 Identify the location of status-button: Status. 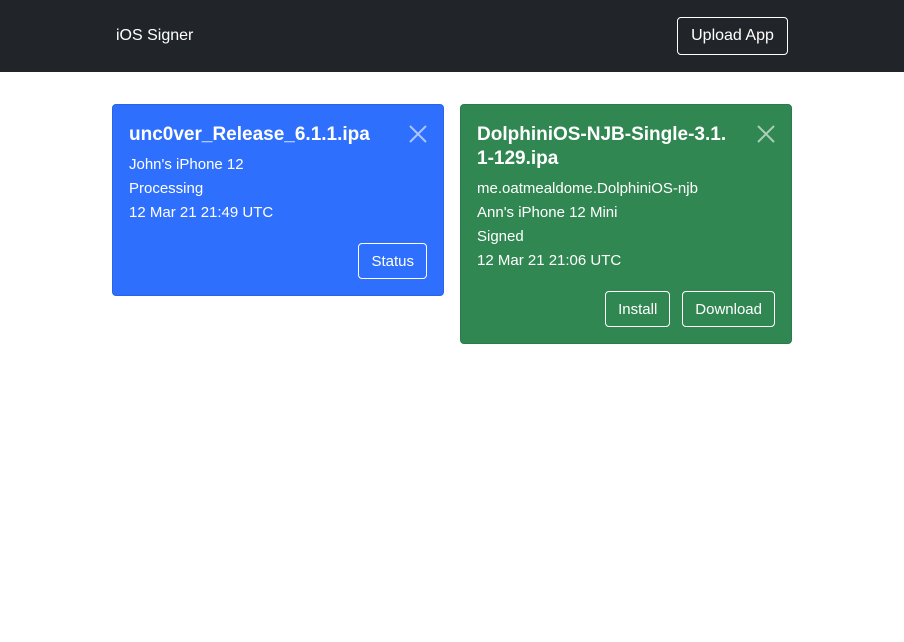
(392, 261).